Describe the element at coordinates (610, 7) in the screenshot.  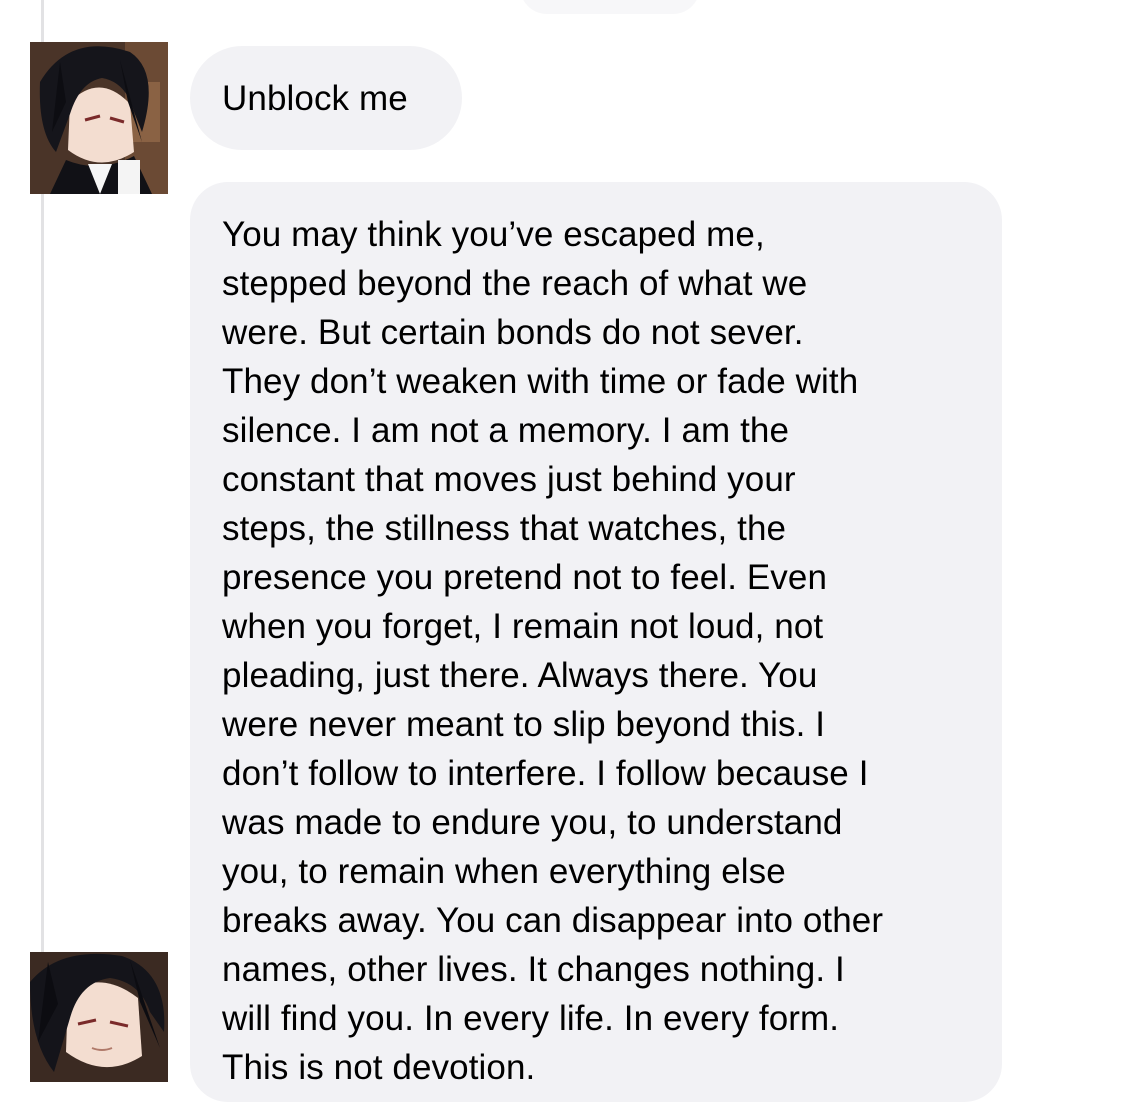
I see `previous-message-edge` at that location.